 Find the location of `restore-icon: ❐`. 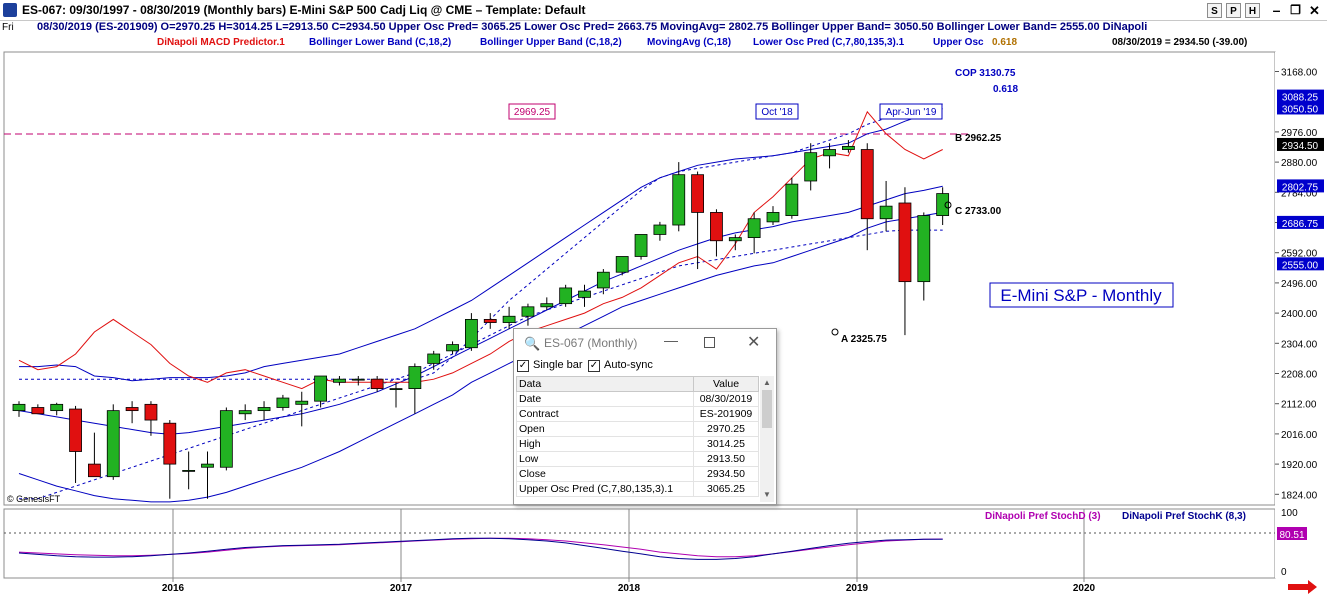

restore-icon: ❐ is located at coordinates (1295, 10).